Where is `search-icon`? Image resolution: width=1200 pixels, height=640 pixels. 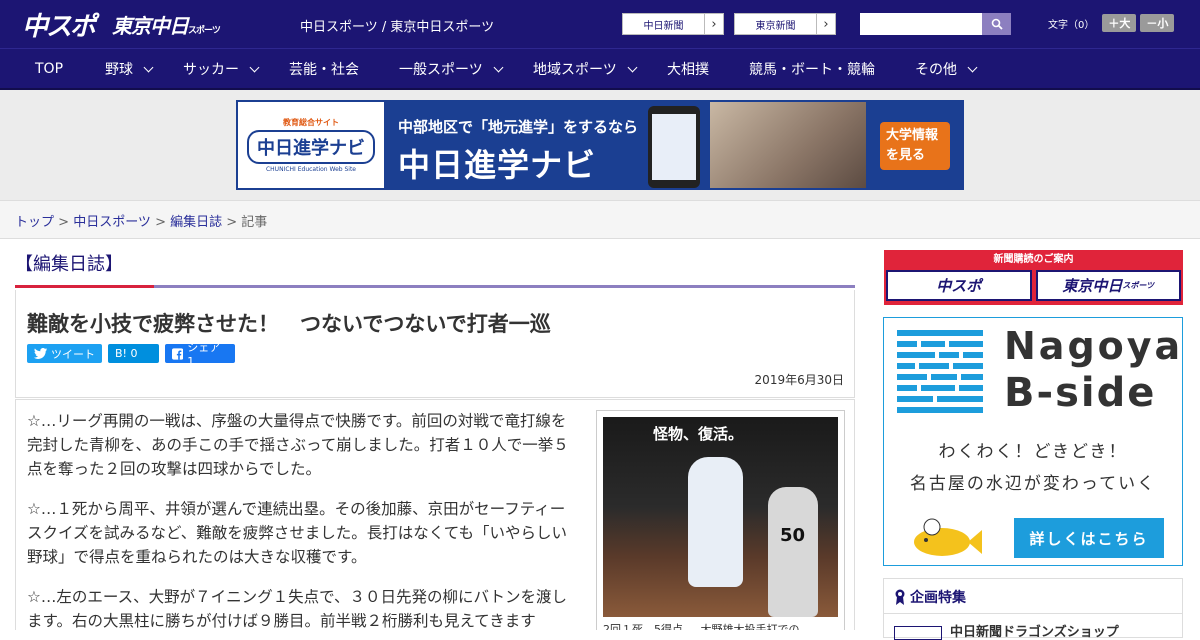
search-icon is located at coordinates (997, 24).